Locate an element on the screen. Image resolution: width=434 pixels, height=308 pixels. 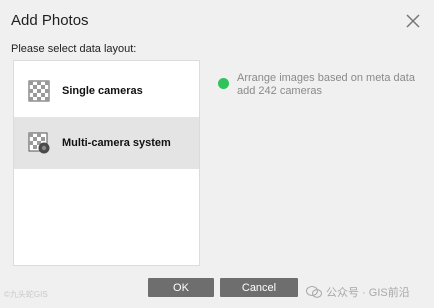
dialog-title: Add Photos is located at coordinates (50, 20).